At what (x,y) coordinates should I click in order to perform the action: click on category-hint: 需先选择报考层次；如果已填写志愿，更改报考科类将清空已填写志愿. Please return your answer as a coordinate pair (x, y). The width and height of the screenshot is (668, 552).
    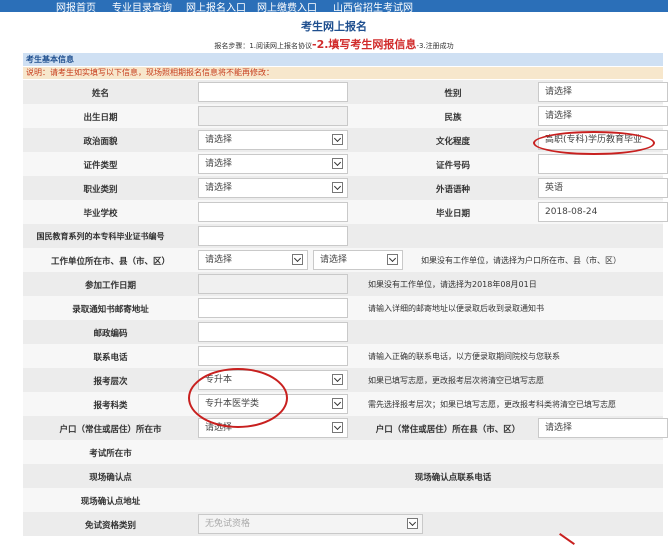
    Looking at the image, I should click on (492, 404).